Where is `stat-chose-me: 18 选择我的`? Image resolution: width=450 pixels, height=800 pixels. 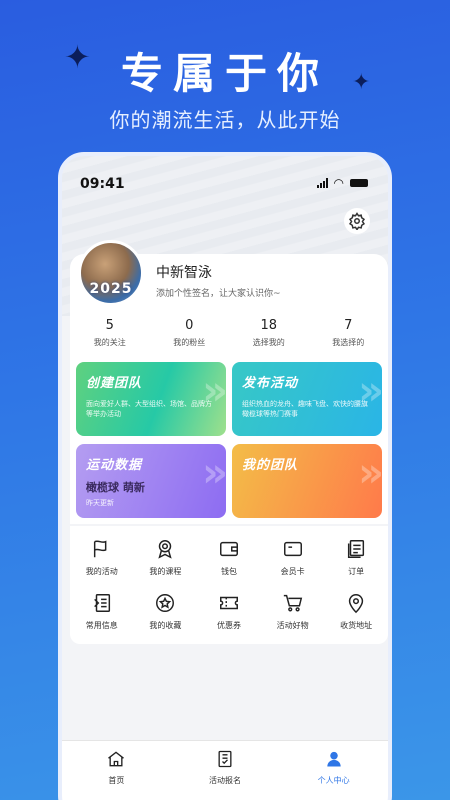 stat-chose-me: 18 选择我的 is located at coordinates (269, 333).